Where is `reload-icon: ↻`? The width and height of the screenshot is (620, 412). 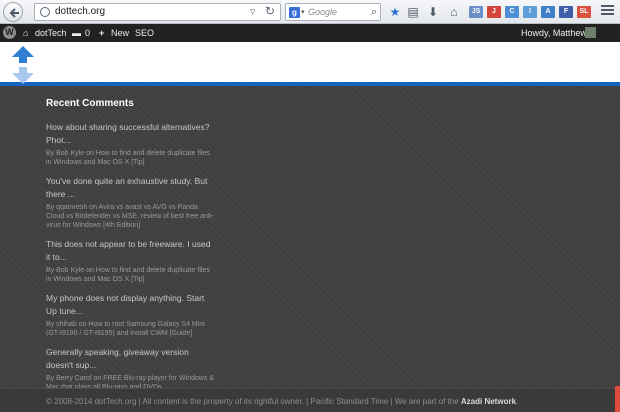
reload-icon: ↻ is located at coordinates (270, 11).